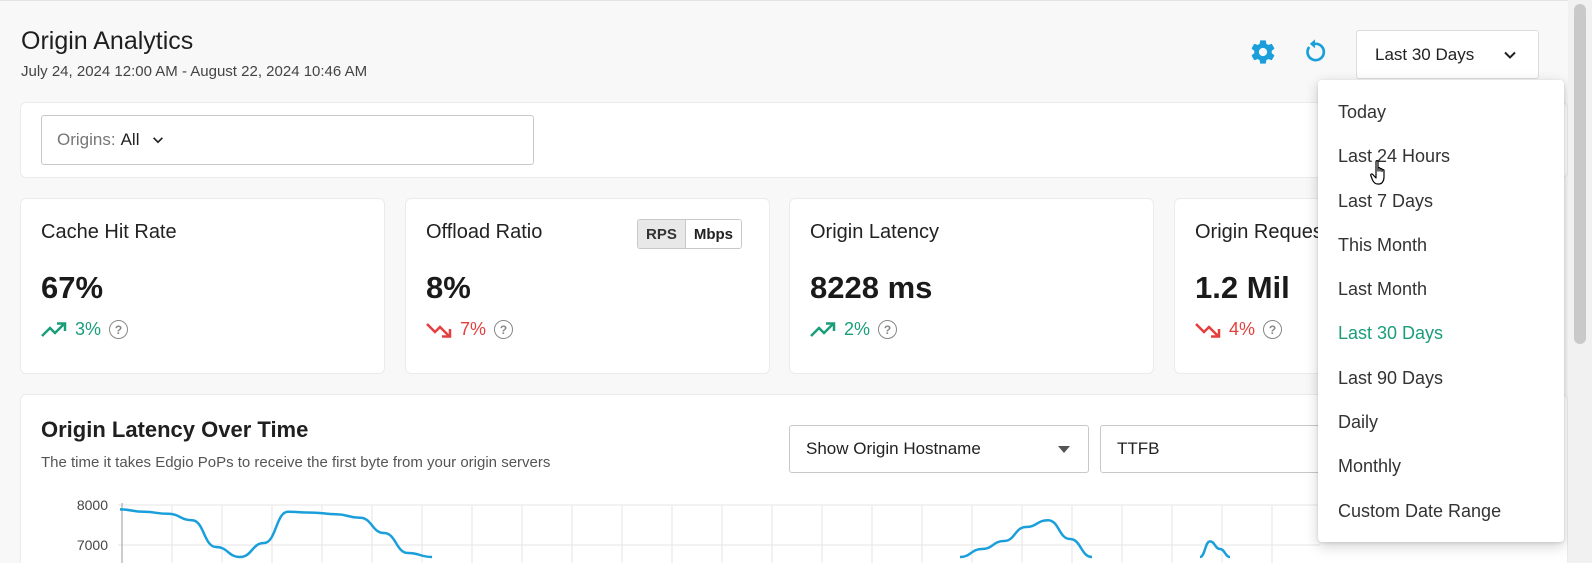 This screenshot has width=1592, height=563. What do you see at coordinates (1242, 287) in the screenshot?
I see `metric-value: 1.2 Mil` at bounding box center [1242, 287].